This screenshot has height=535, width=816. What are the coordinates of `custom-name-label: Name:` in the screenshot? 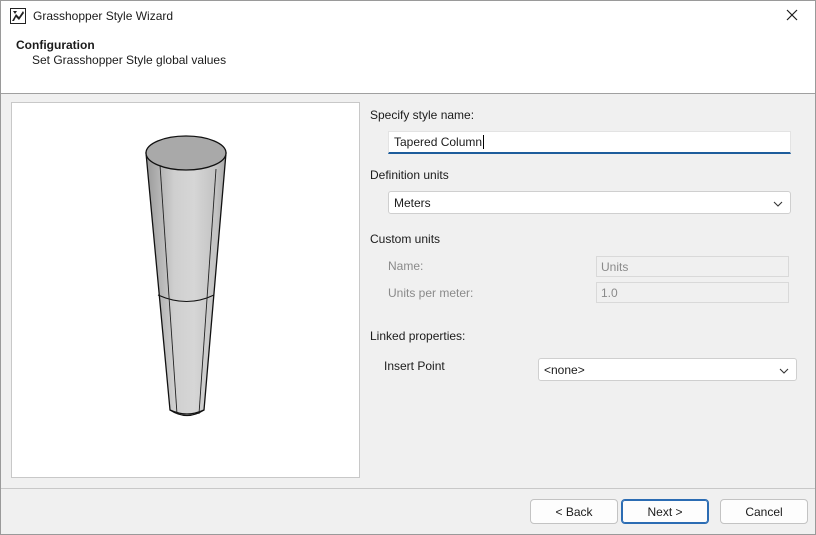 It's located at (406, 266).